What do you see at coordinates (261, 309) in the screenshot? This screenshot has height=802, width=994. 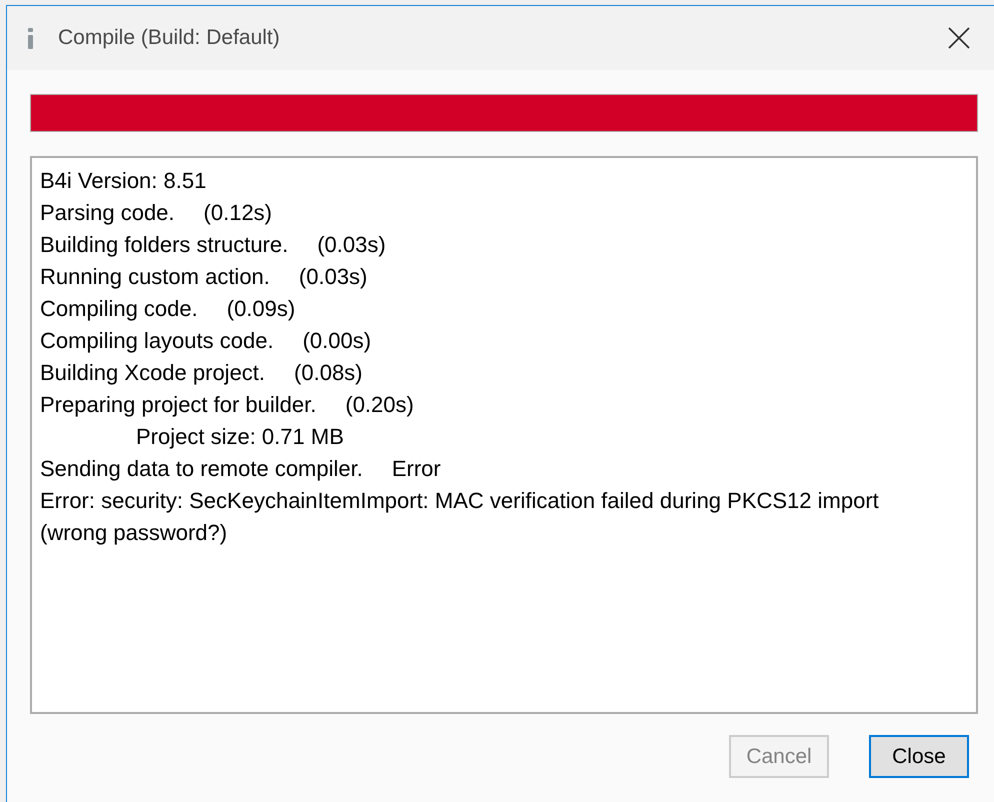 I see `log-result: (0.09s)` at bounding box center [261, 309].